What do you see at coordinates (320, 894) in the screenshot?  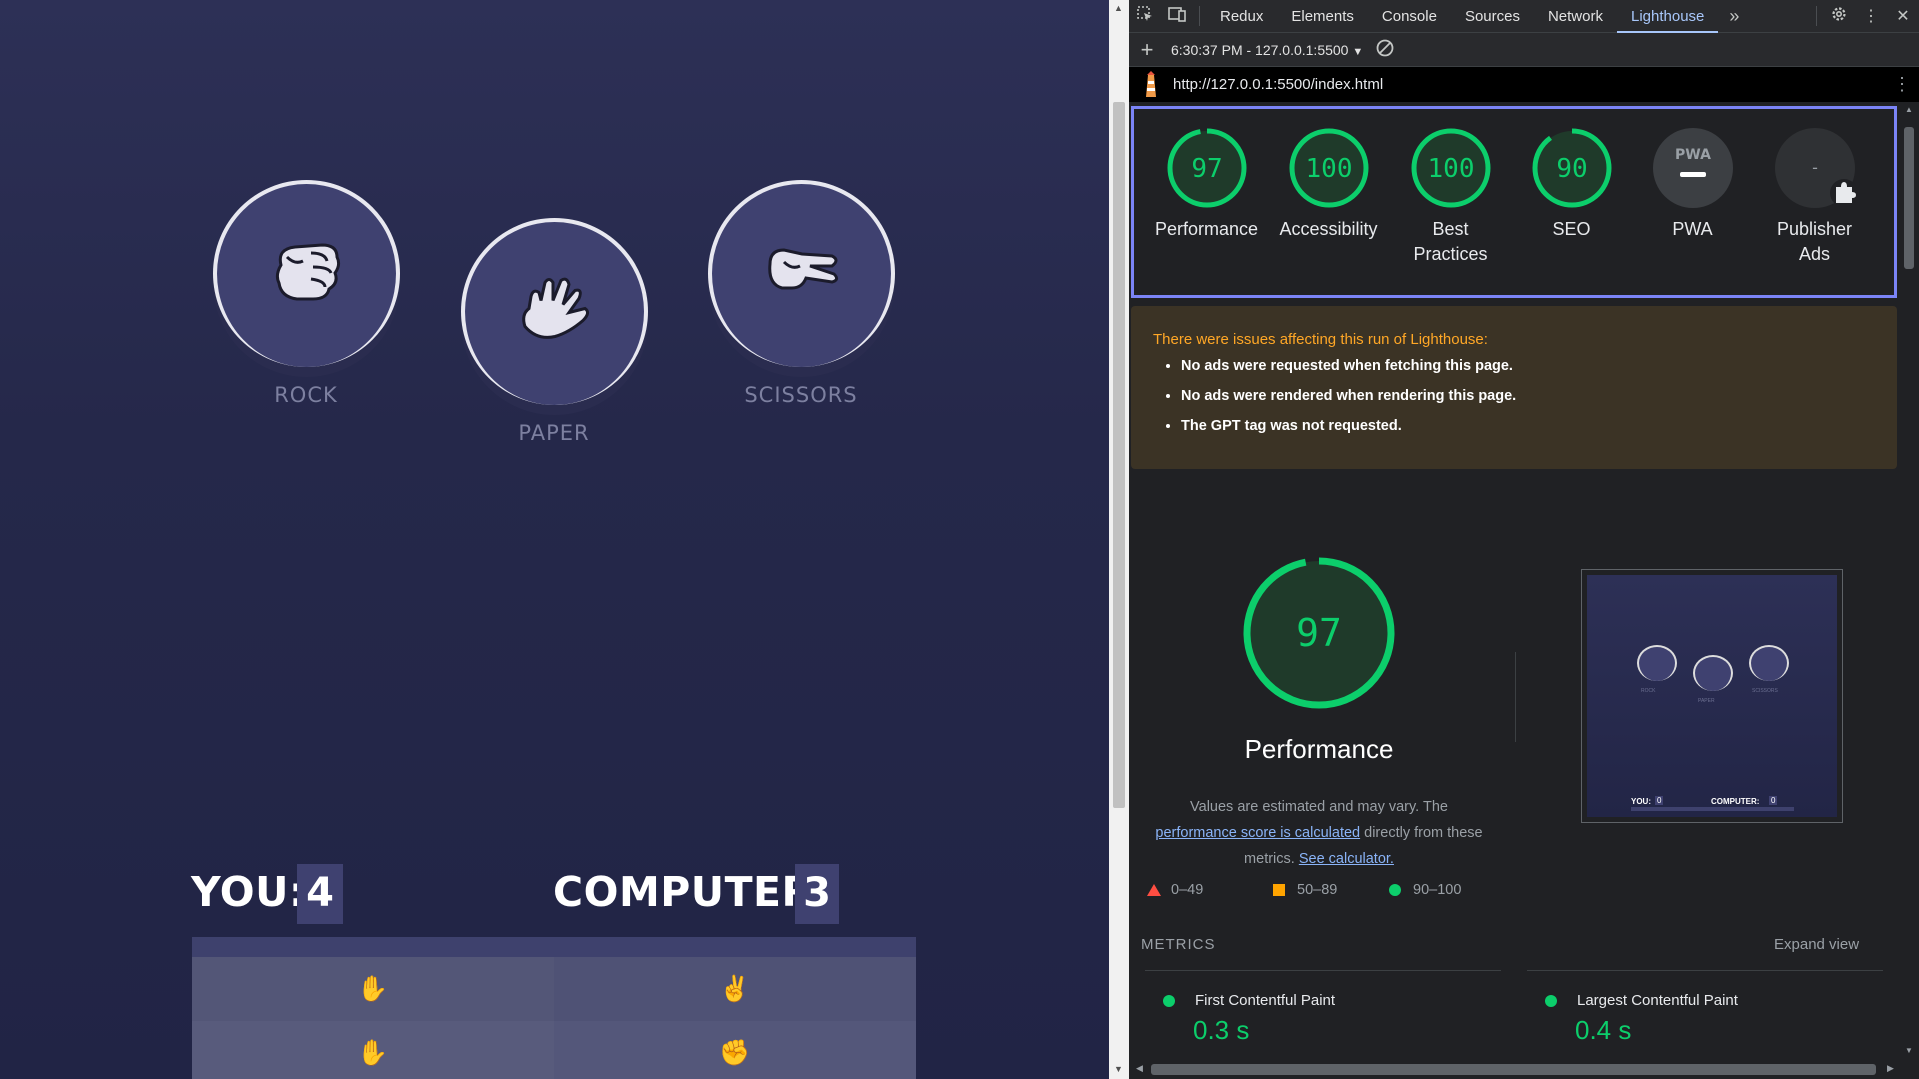 I see `you-score-value: 4` at bounding box center [320, 894].